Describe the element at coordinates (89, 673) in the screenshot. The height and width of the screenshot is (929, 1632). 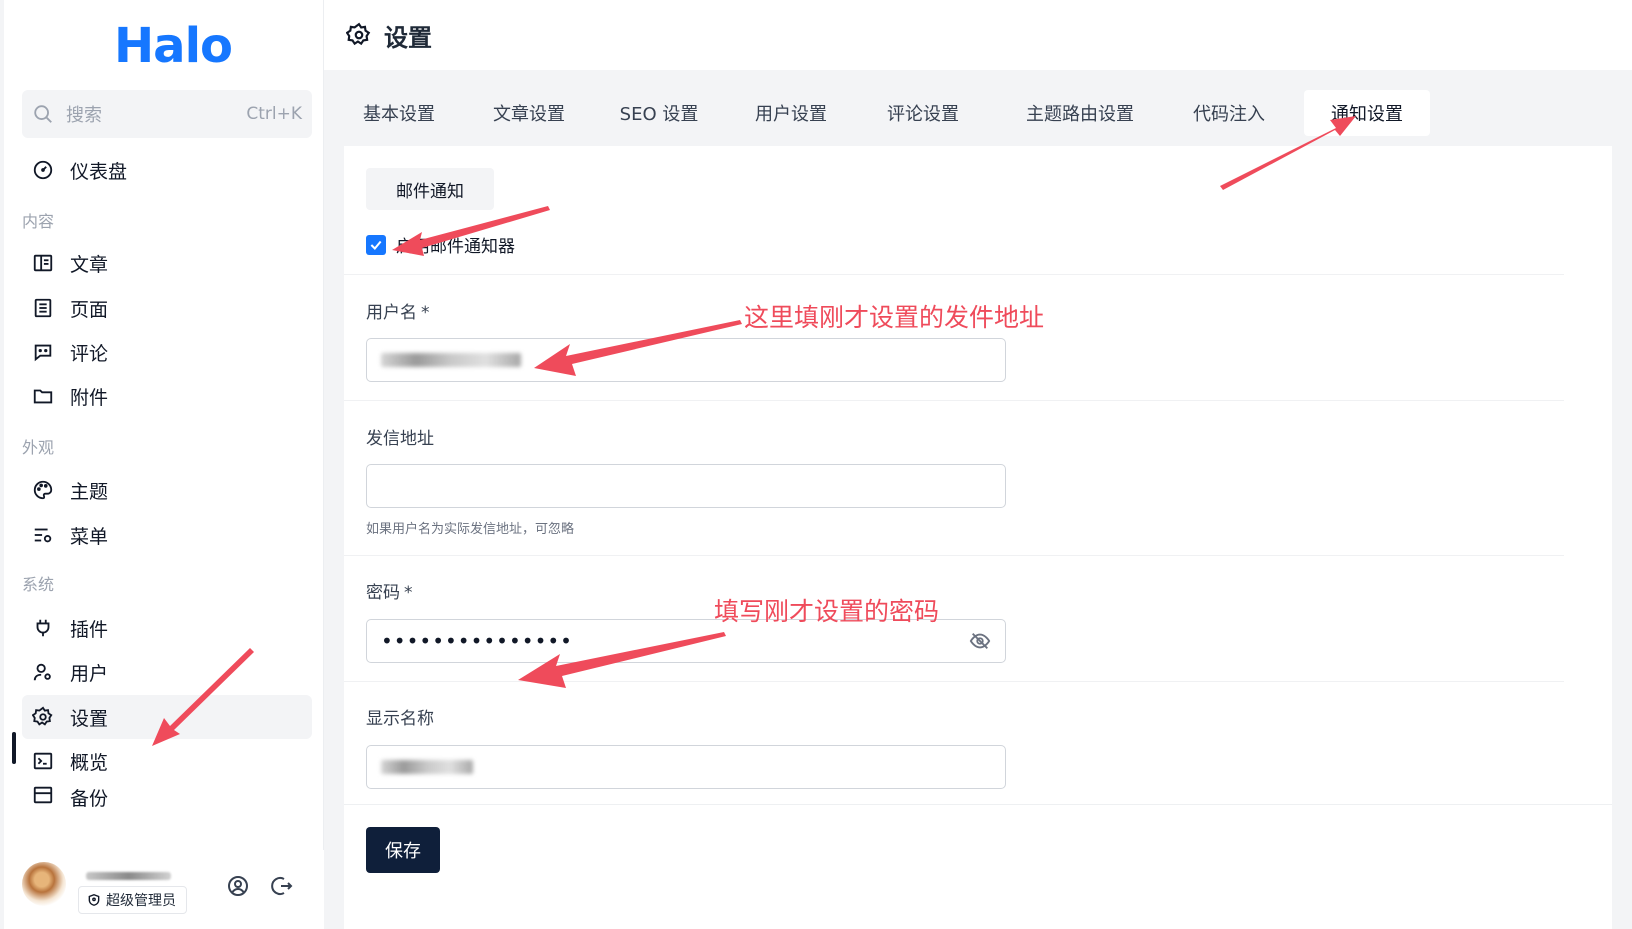
I see `sidebar-item-label: 用户` at that location.